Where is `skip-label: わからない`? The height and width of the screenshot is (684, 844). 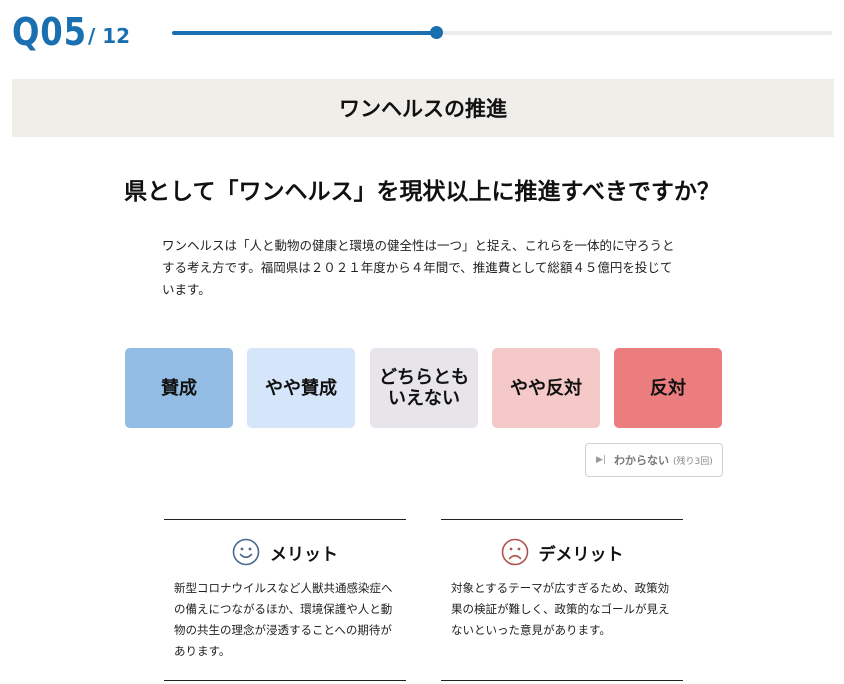
skip-label: わからない is located at coordinates (641, 460).